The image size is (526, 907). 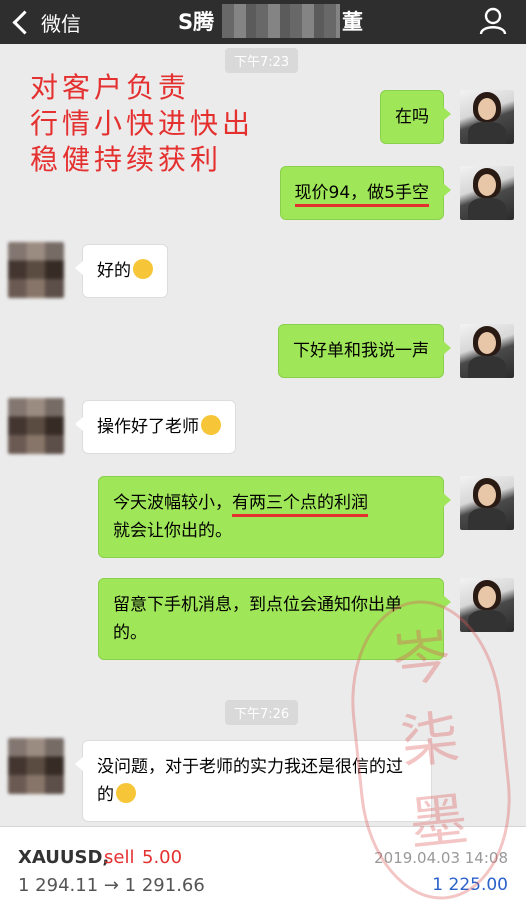 I want to click on message-bubble: 好的, so click(x=121, y=271).